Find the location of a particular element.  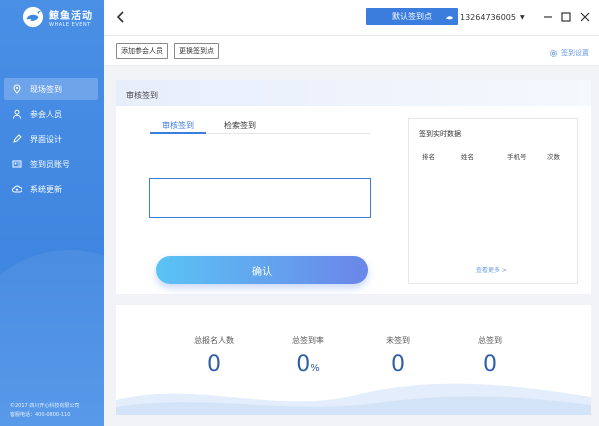

id-card-icon is located at coordinates (17, 164).